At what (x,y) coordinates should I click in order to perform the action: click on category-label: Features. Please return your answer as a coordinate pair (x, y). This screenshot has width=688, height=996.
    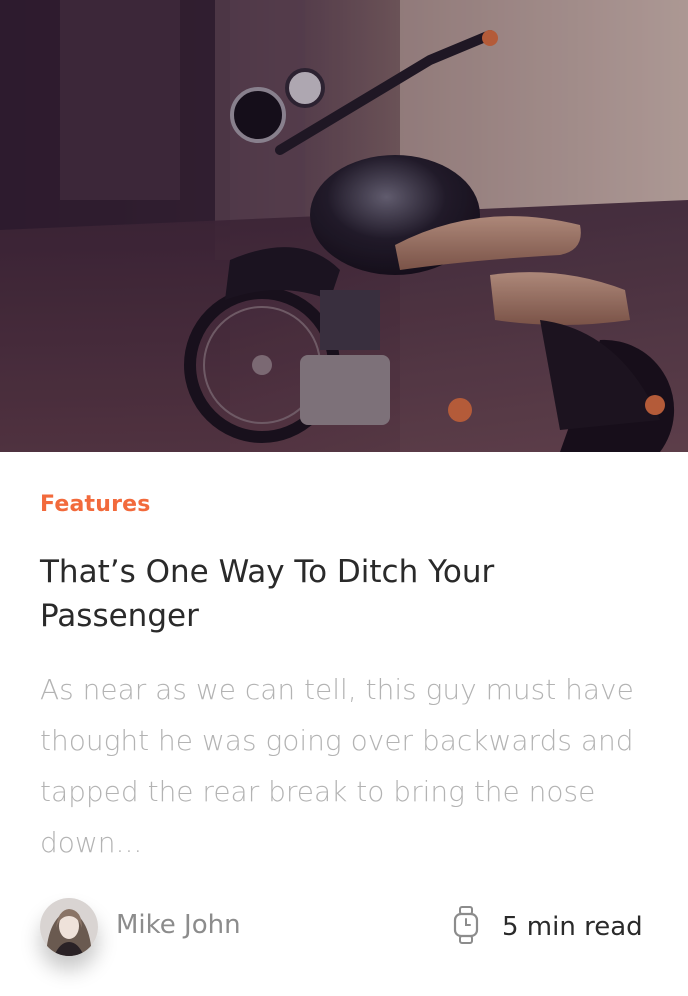
    Looking at the image, I should click on (95, 504).